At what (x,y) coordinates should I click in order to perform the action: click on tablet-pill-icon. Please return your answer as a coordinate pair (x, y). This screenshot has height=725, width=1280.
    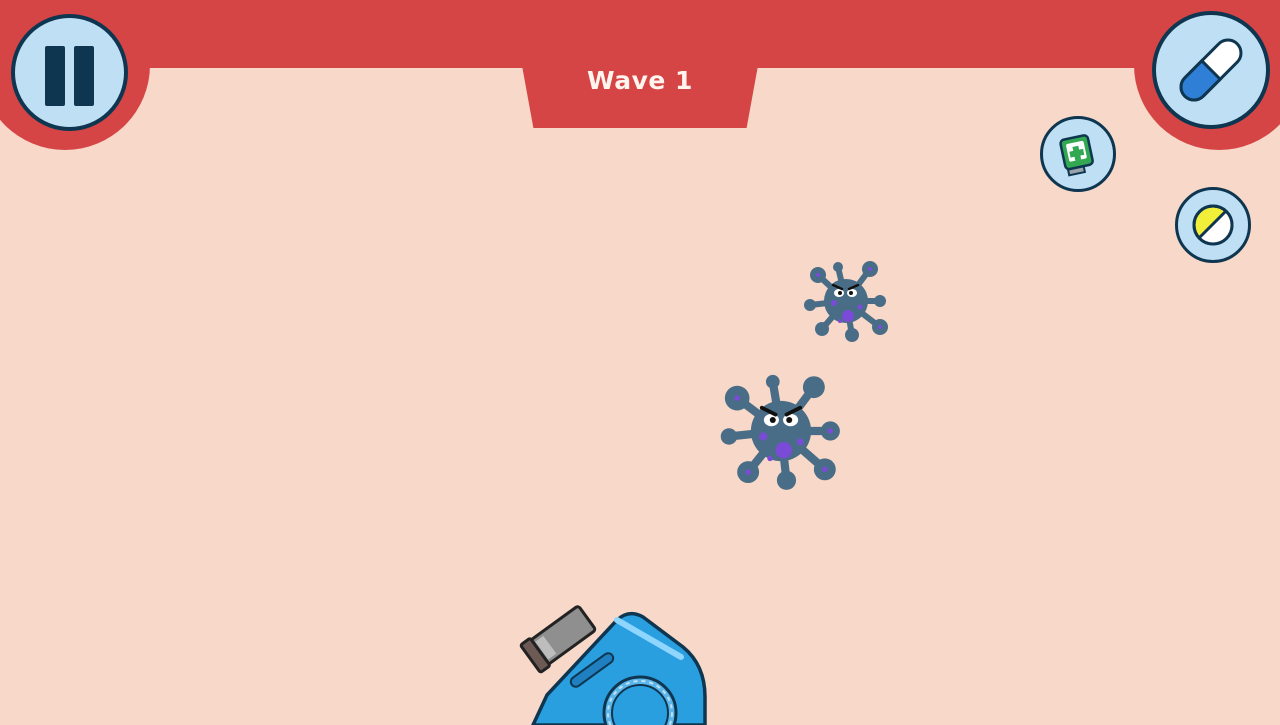
    Looking at the image, I should click on (1213, 225).